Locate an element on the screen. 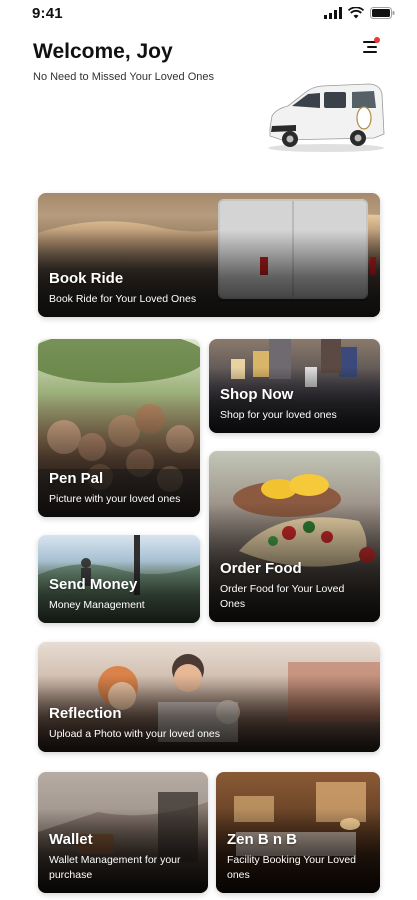  send-money-title: Send Money is located at coordinates (93, 584).